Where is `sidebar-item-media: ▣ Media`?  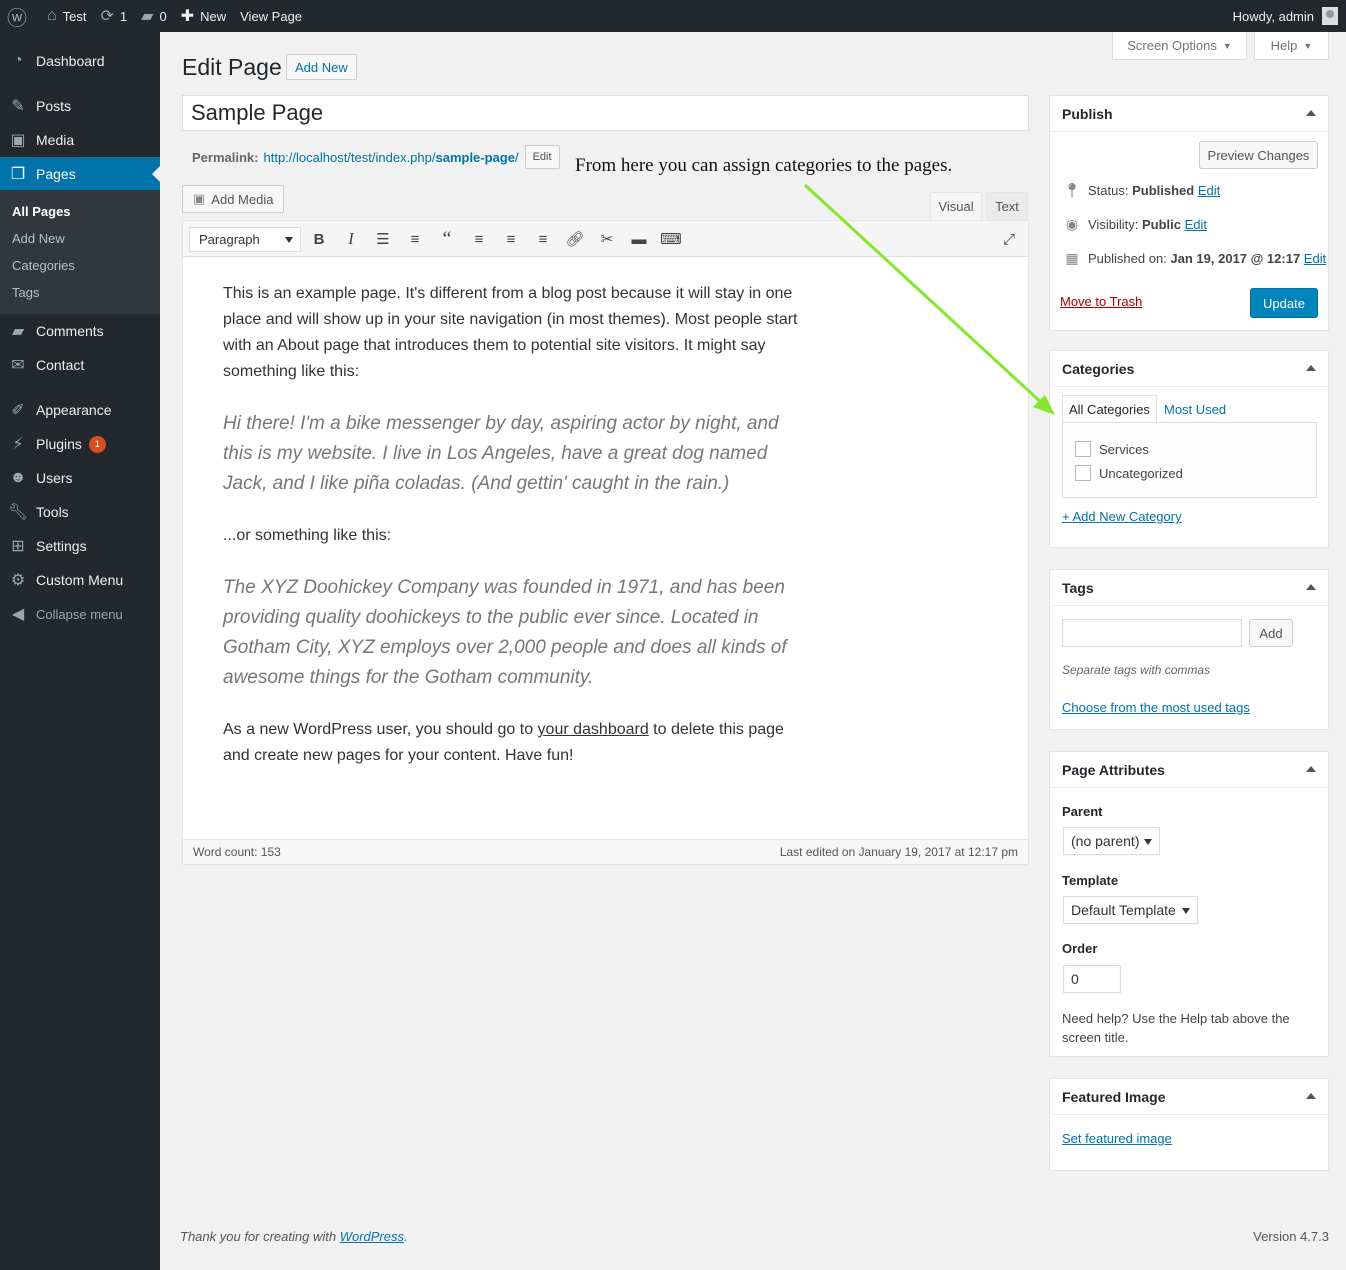 sidebar-item-media: ▣ Media is located at coordinates (80, 140).